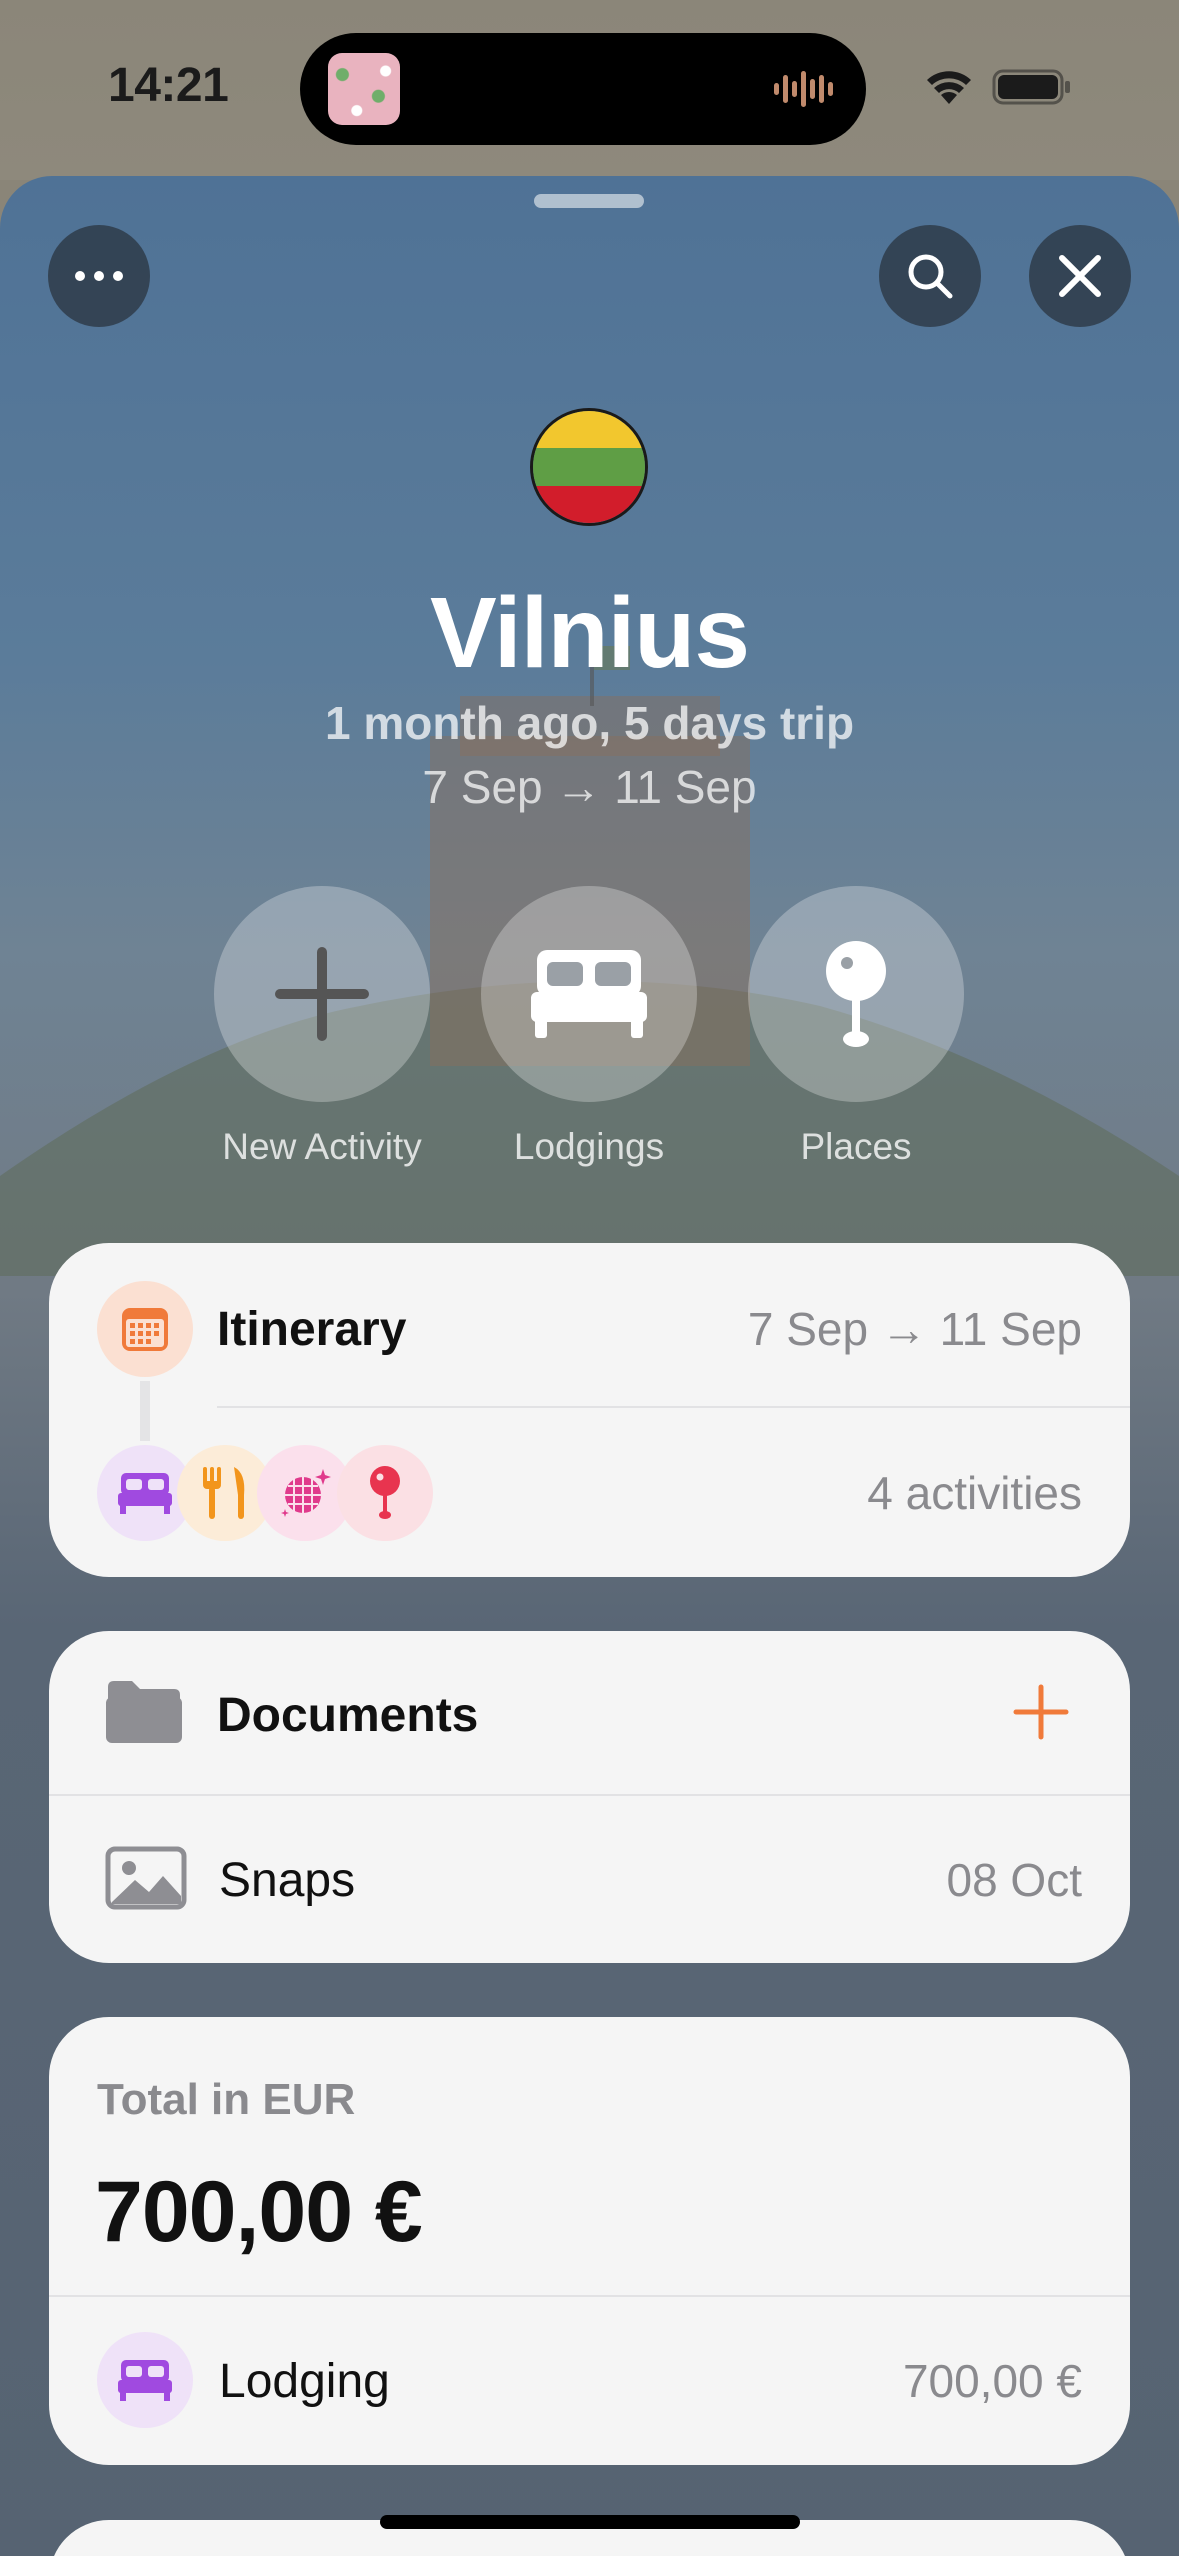 The height and width of the screenshot is (2556, 1179). Describe the element at coordinates (589, 787) in the screenshot. I see `trip-dates: 7 Sep → 11 Sep` at that location.